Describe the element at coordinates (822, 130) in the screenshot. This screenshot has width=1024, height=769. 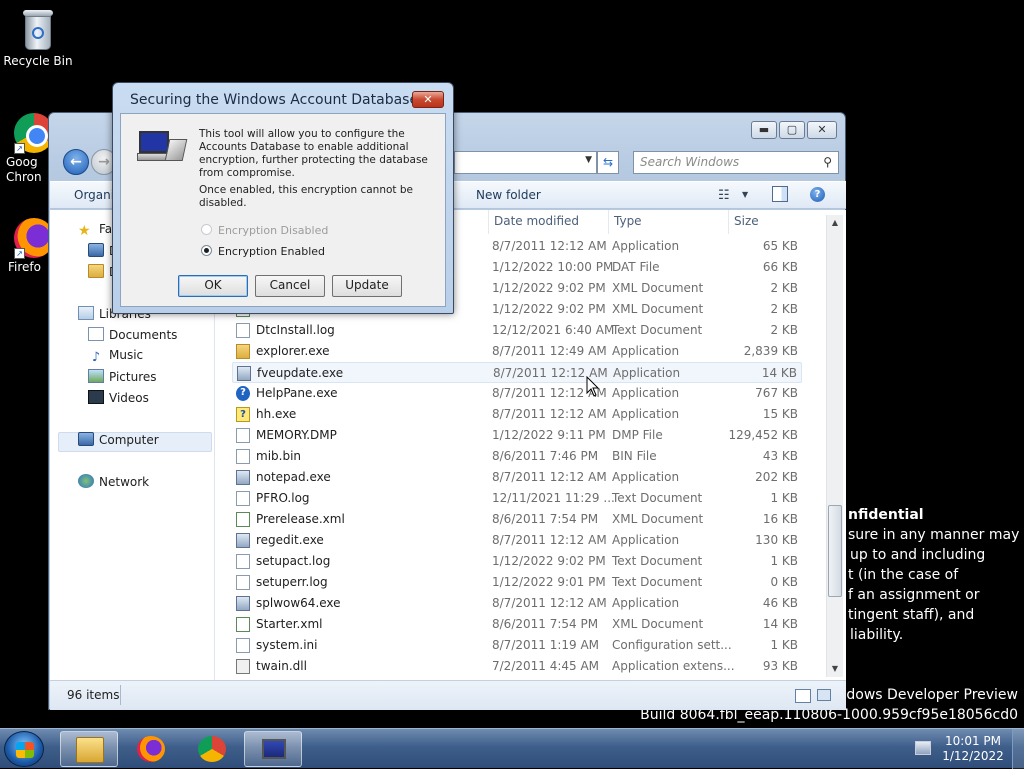
I see `close-button: ✕` at that location.